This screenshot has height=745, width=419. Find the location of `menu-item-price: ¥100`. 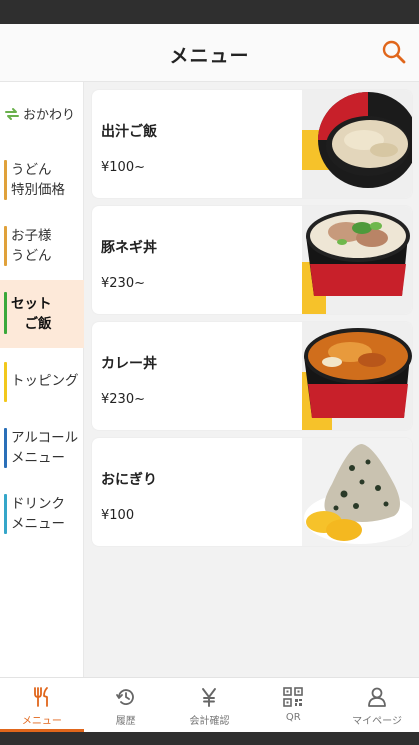

menu-item-price: ¥100 is located at coordinates (118, 515).